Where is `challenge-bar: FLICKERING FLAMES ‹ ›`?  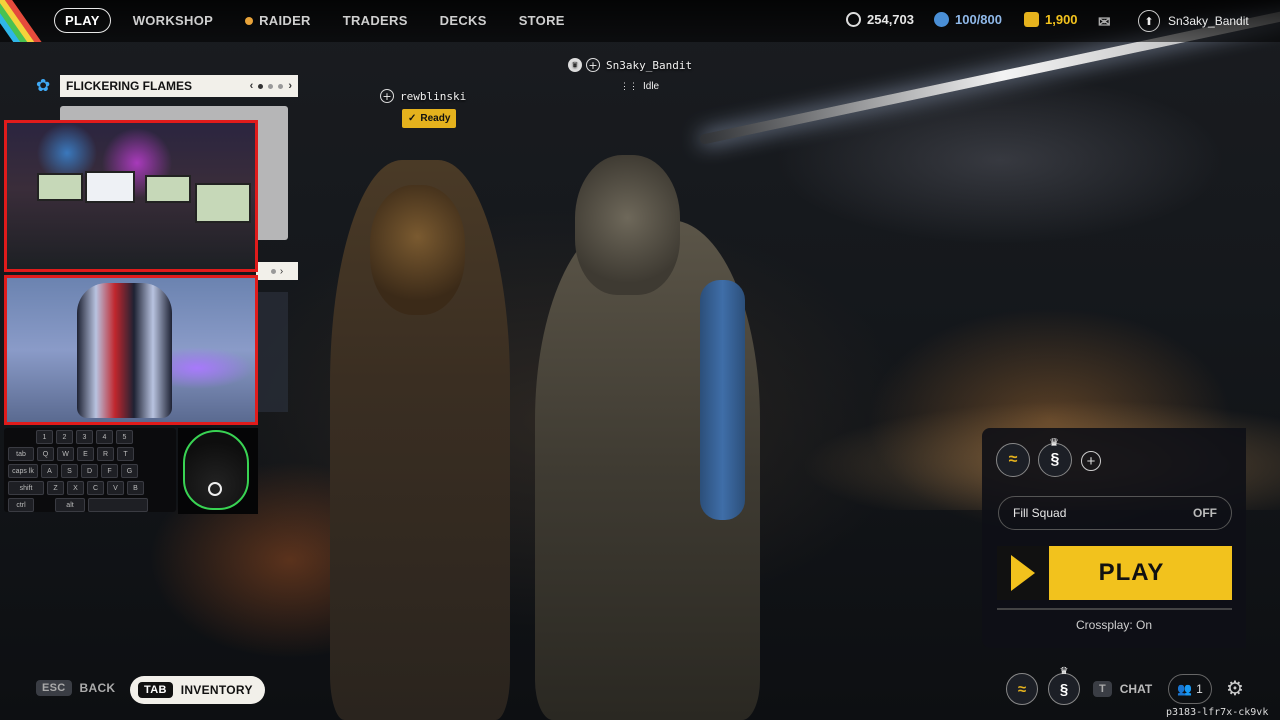 challenge-bar: FLICKERING FLAMES ‹ › is located at coordinates (179, 86).